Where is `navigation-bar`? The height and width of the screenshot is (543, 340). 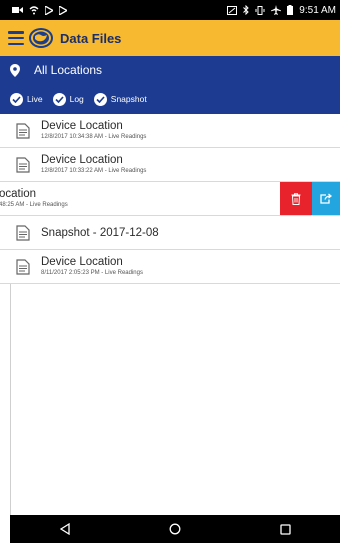 navigation-bar is located at coordinates (175, 529).